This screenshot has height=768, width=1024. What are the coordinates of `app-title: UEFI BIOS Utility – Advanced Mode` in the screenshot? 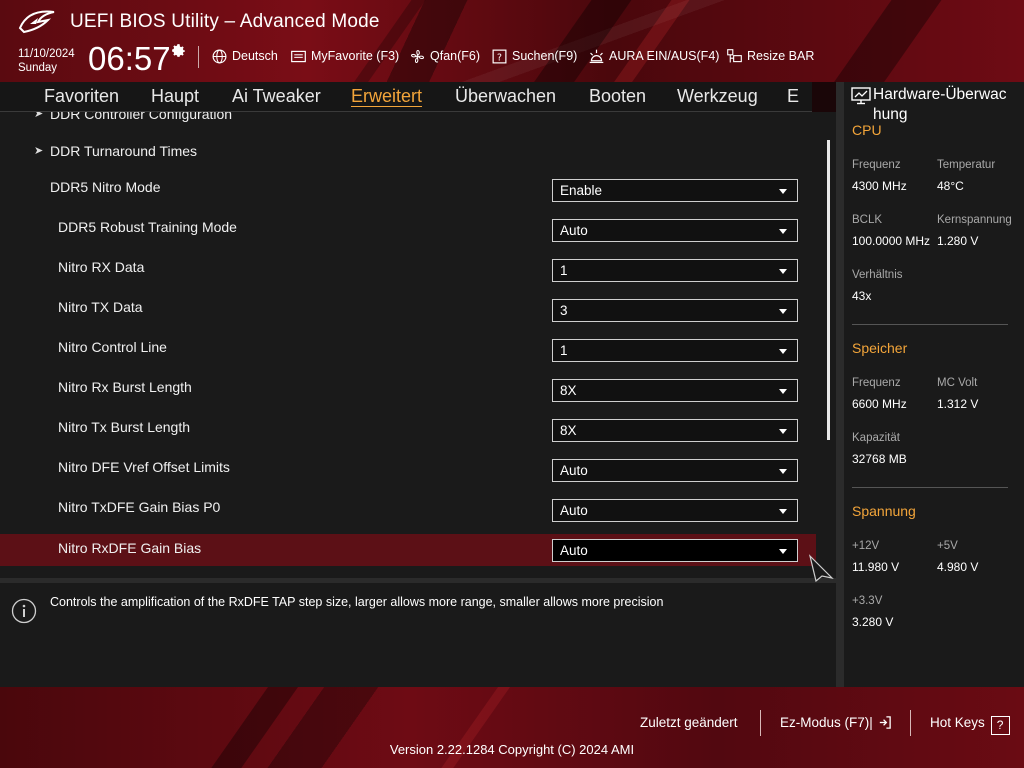 It's located at (225, 21).